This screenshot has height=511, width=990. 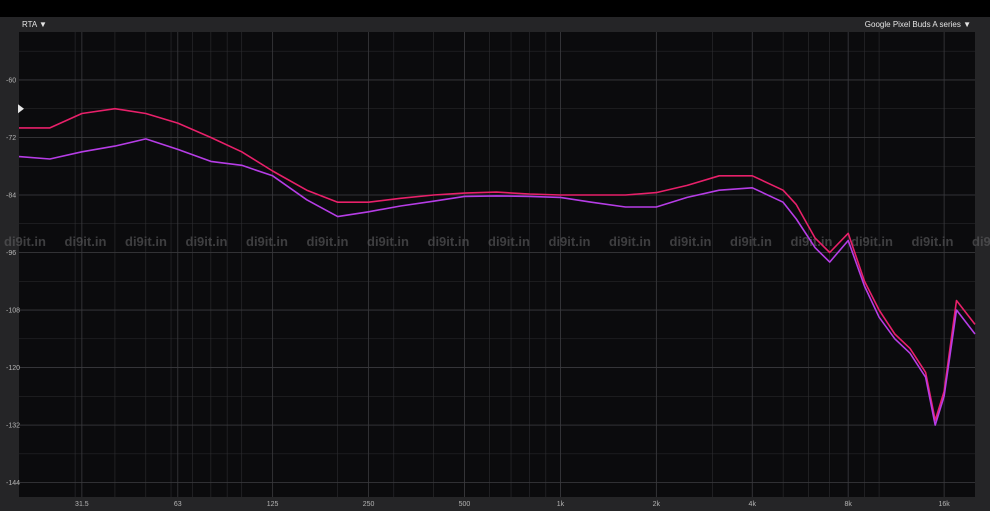 I want to click on x-tick-label: 4k, so click(x=753, y=504).